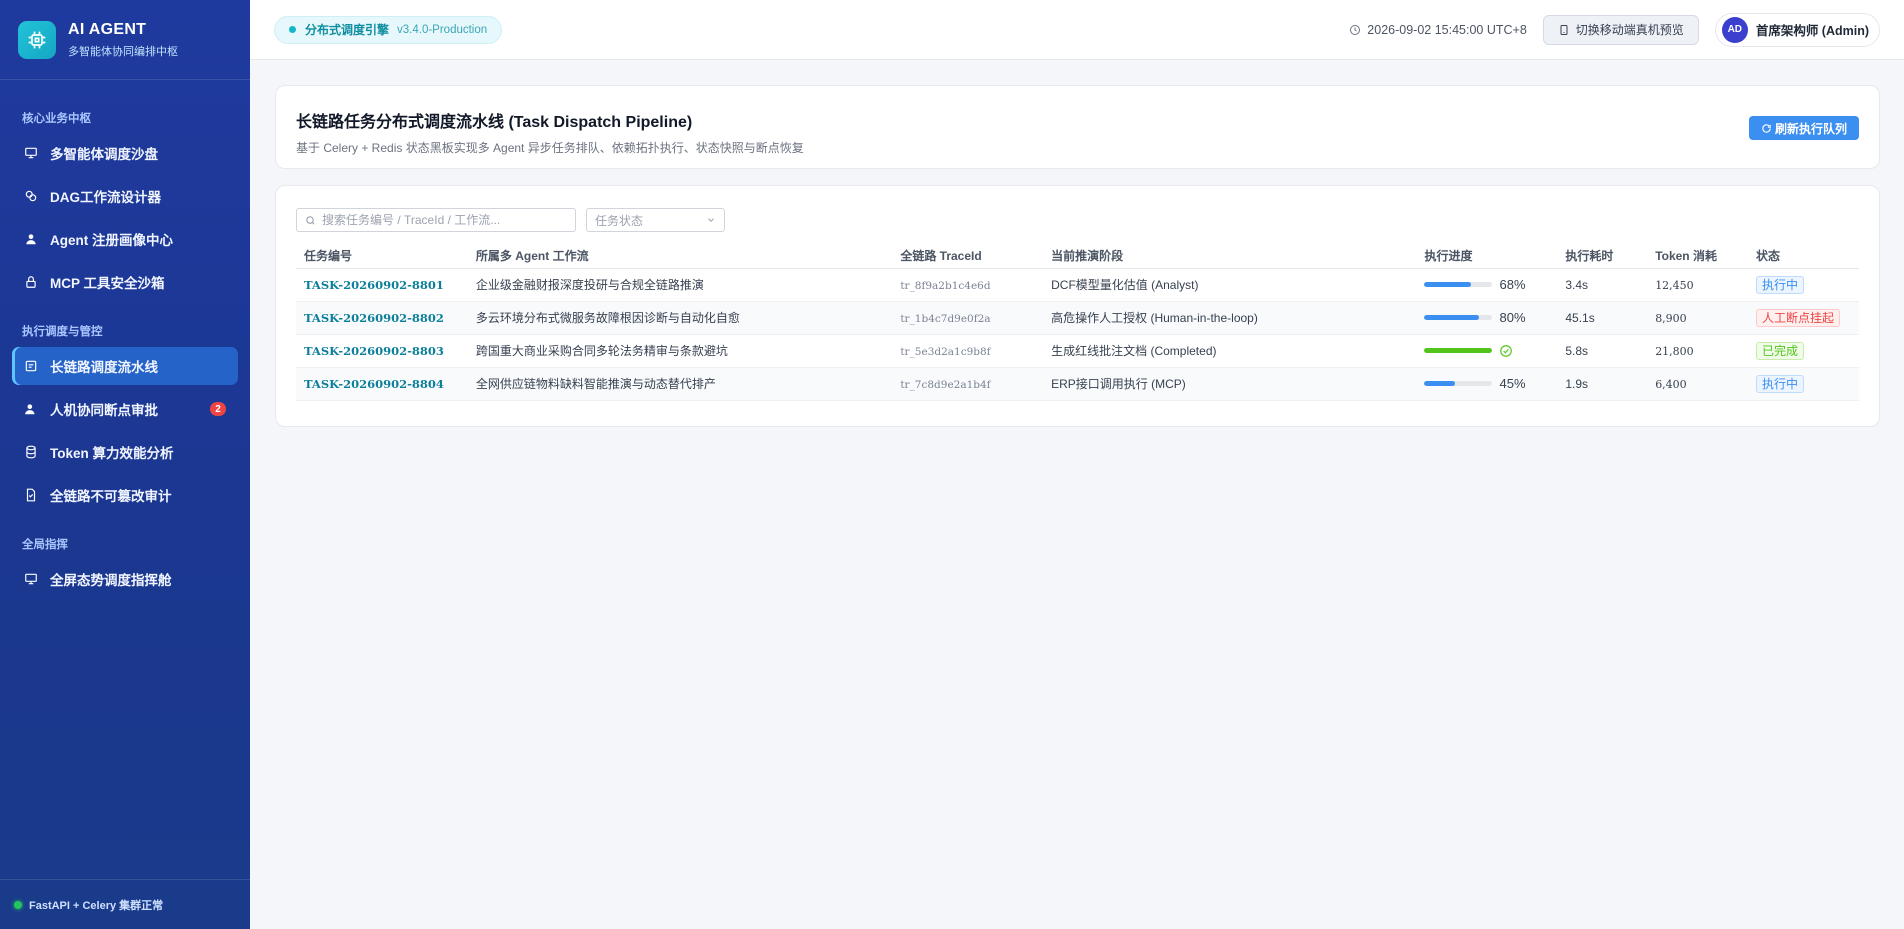 The width and height of the screenshot is (1904, 929). I want to click on sidebar-item-dag-designer: DAG工作流设计器, so click(125, 196).